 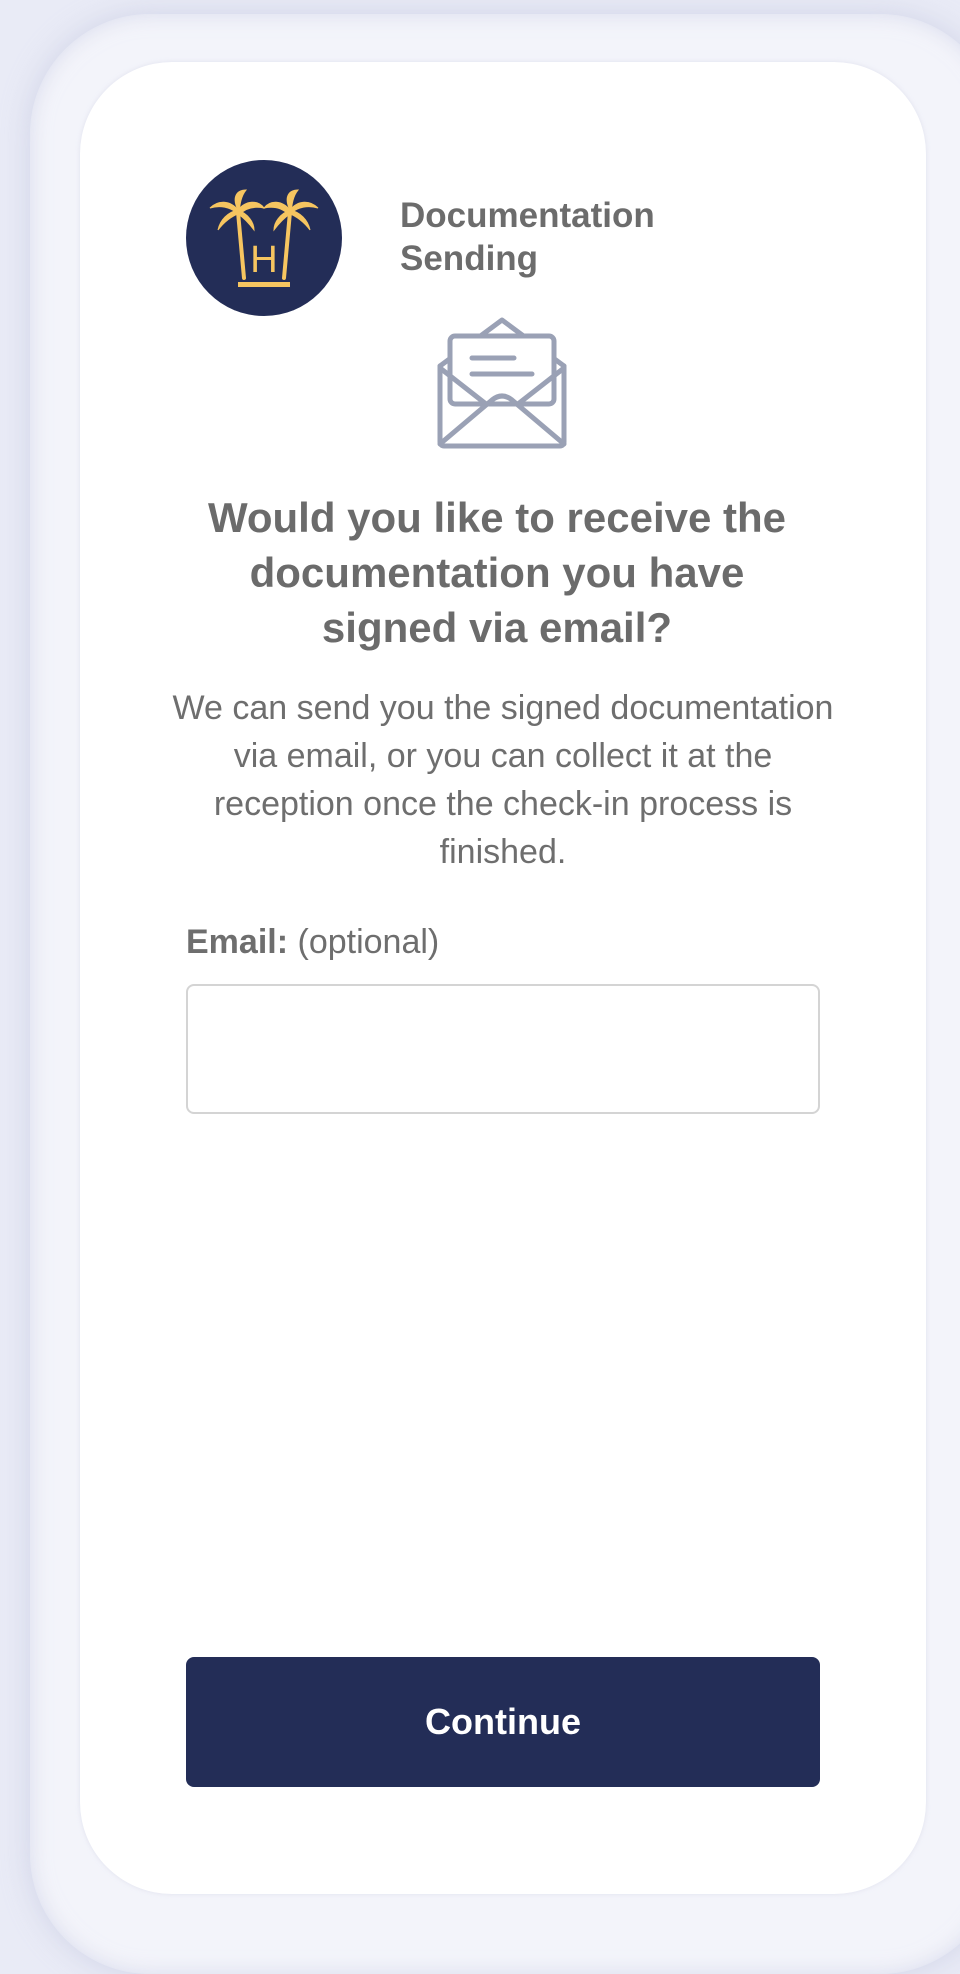 What do you see at coordinates (503, 1722) in the screenshot?
I see `continue-button: Continue` at bounding box center [503, 1722].